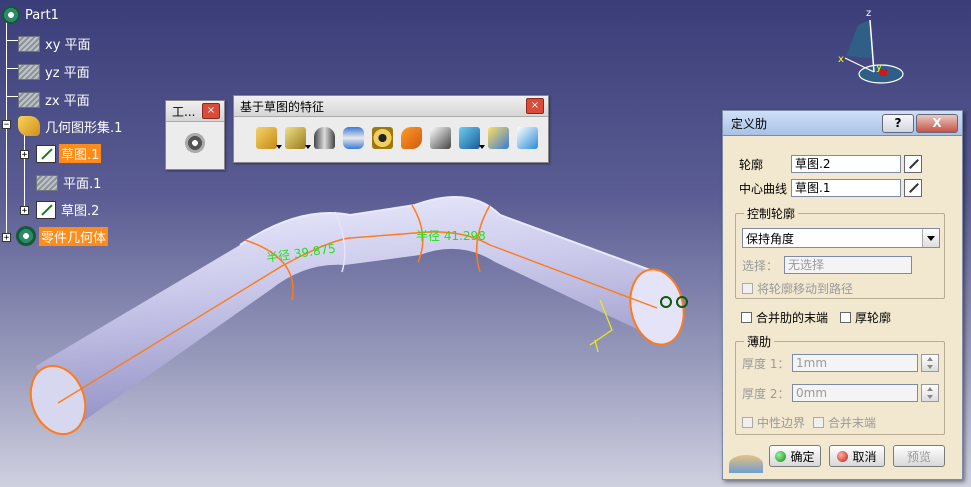 This screenshot has width=971, height=487. What do you see at coordinates (298, 138) in the screenshot?
I see `pocket-icon` at bounding box center [298, 138].